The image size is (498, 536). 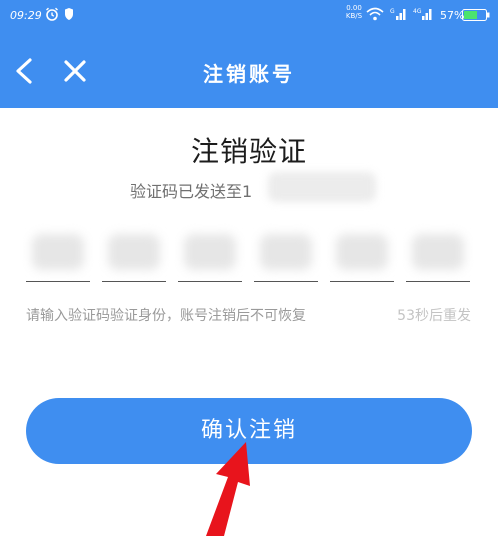 I want to click on shield-icon, so click(x=69, y=14).